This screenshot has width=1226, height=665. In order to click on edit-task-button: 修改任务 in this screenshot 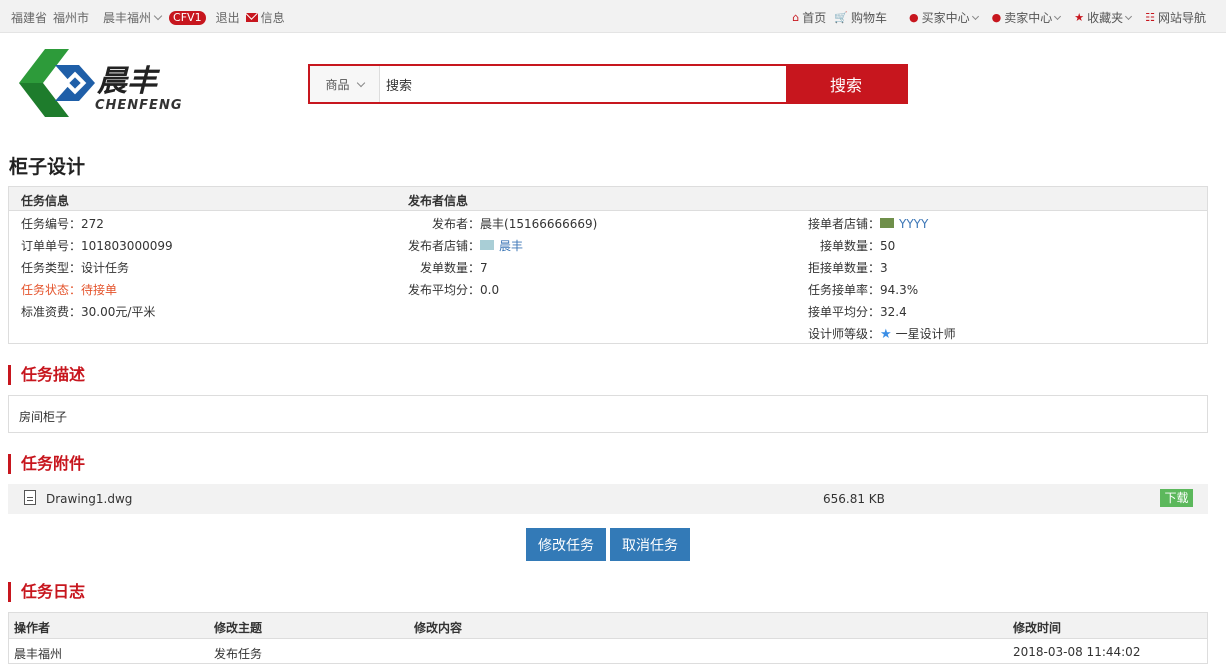, I will do `click(566, 544)`.